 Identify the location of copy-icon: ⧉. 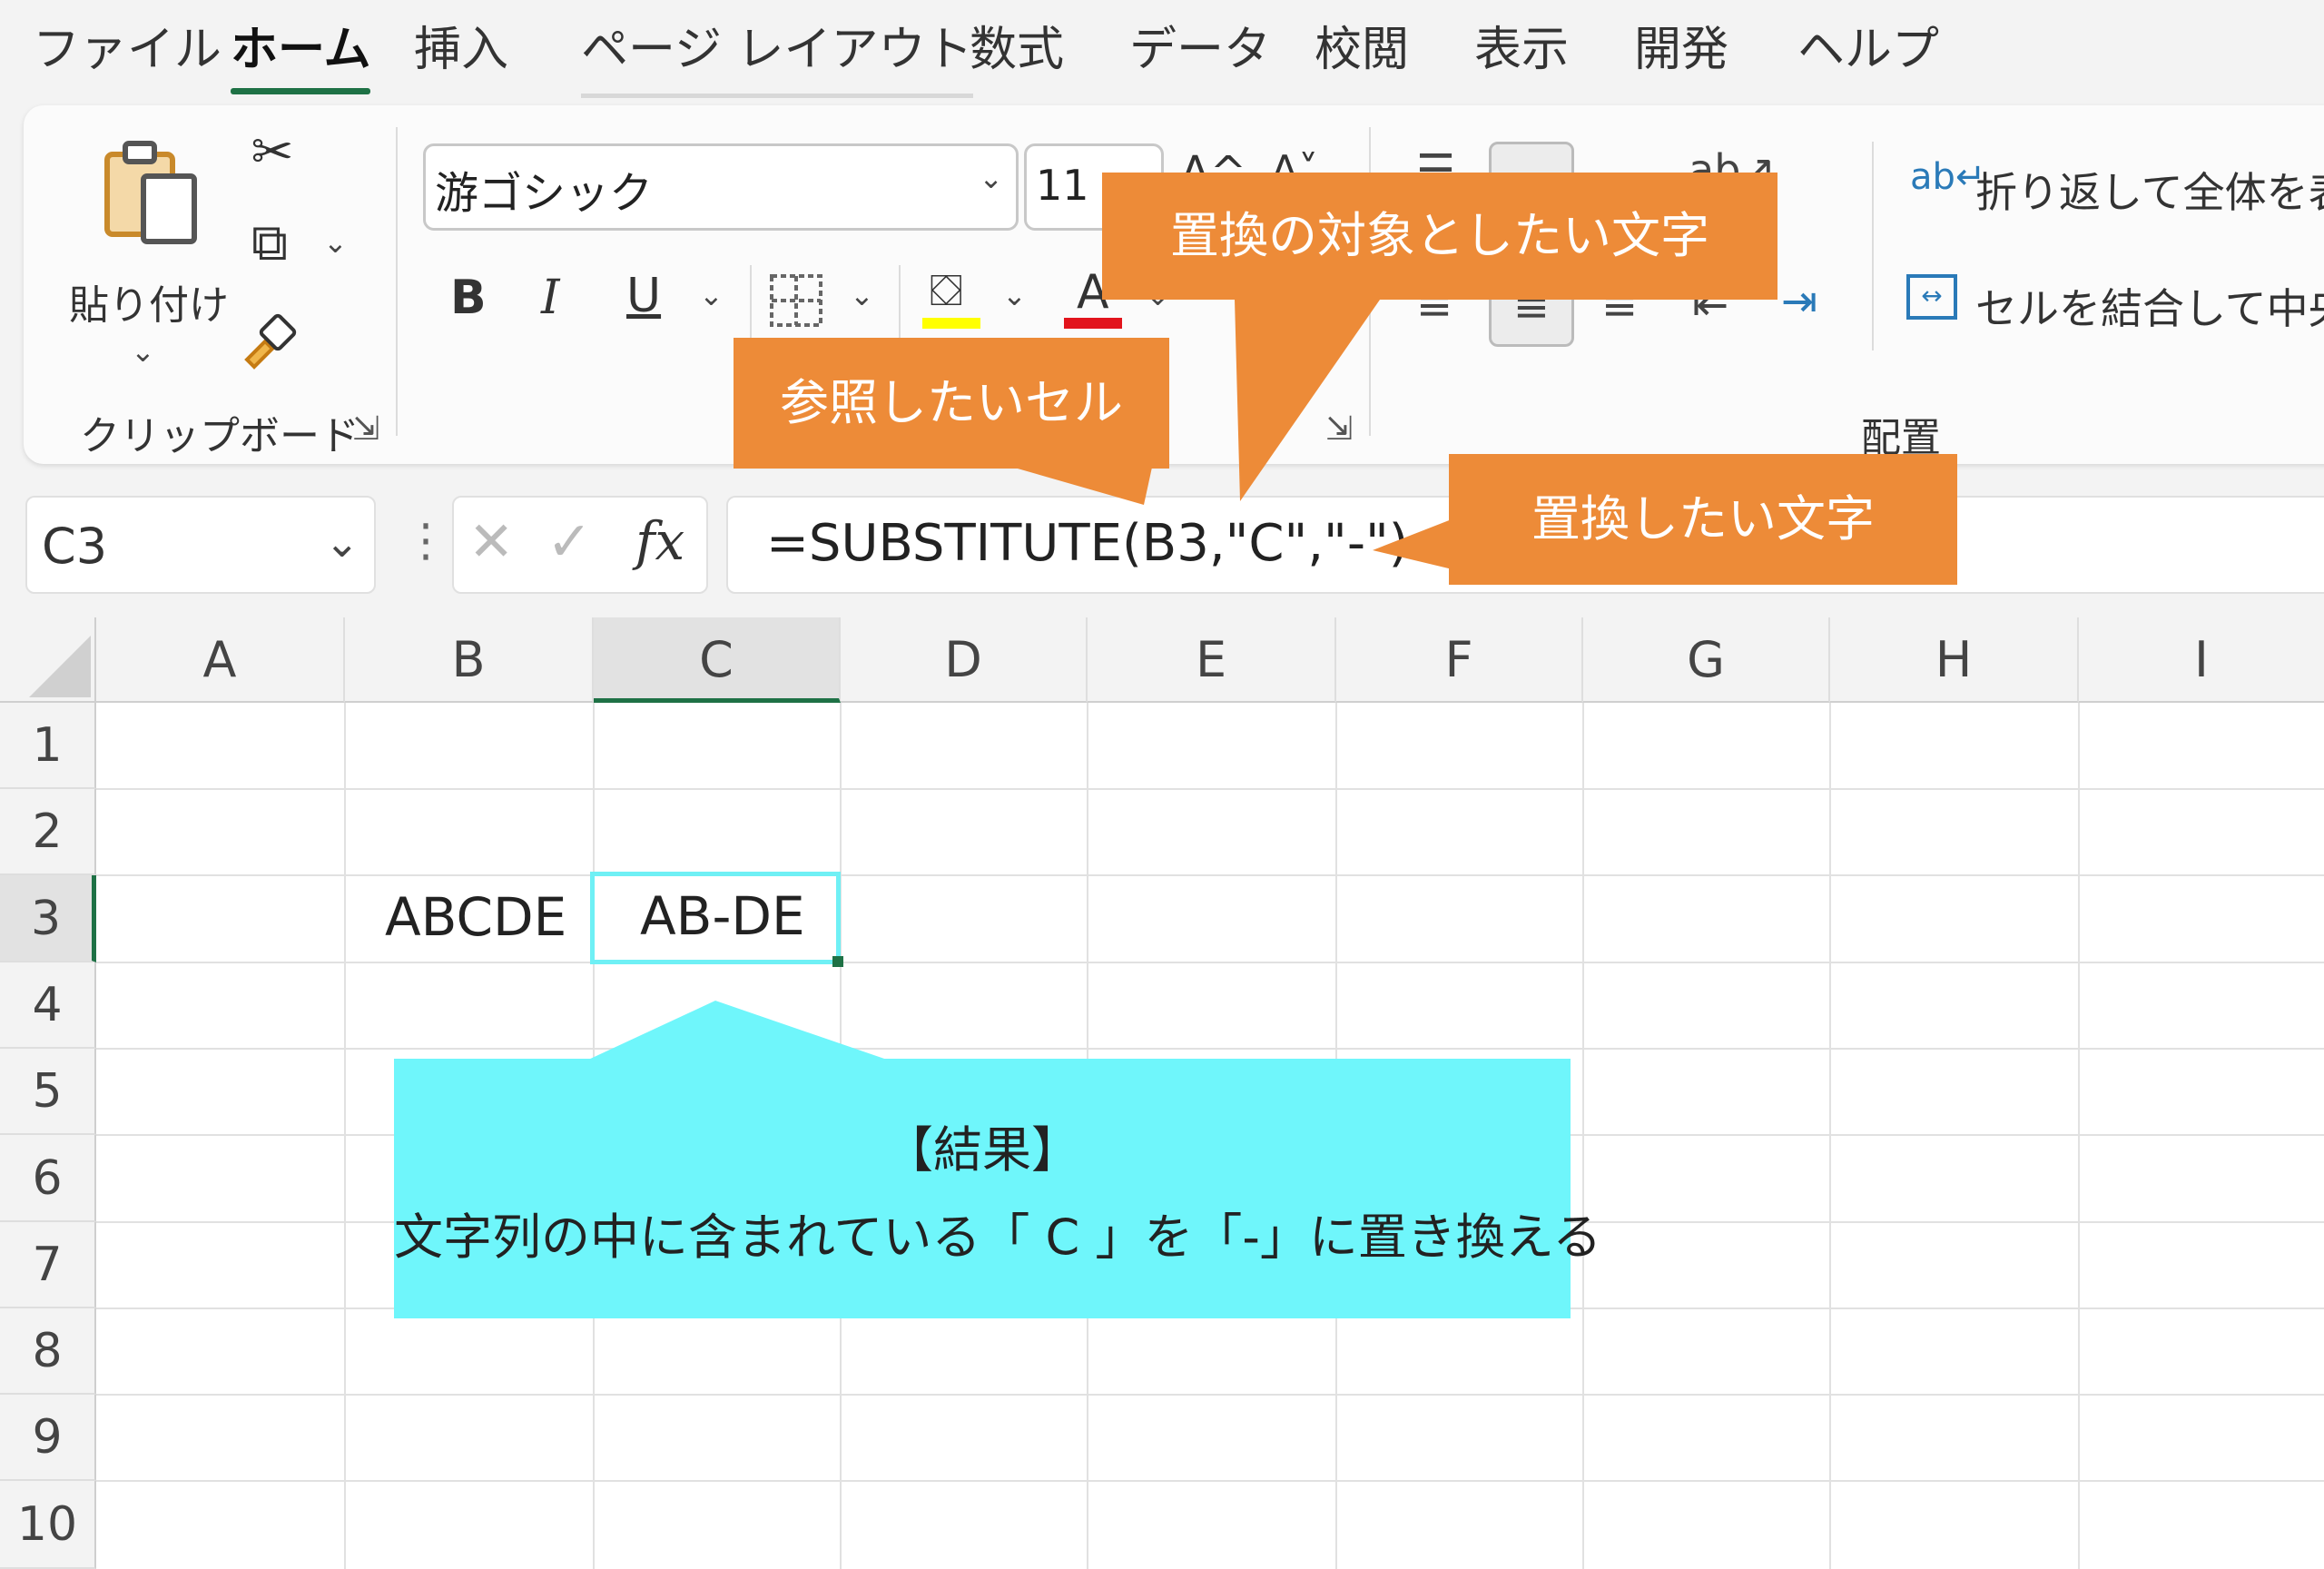
(269, 244).